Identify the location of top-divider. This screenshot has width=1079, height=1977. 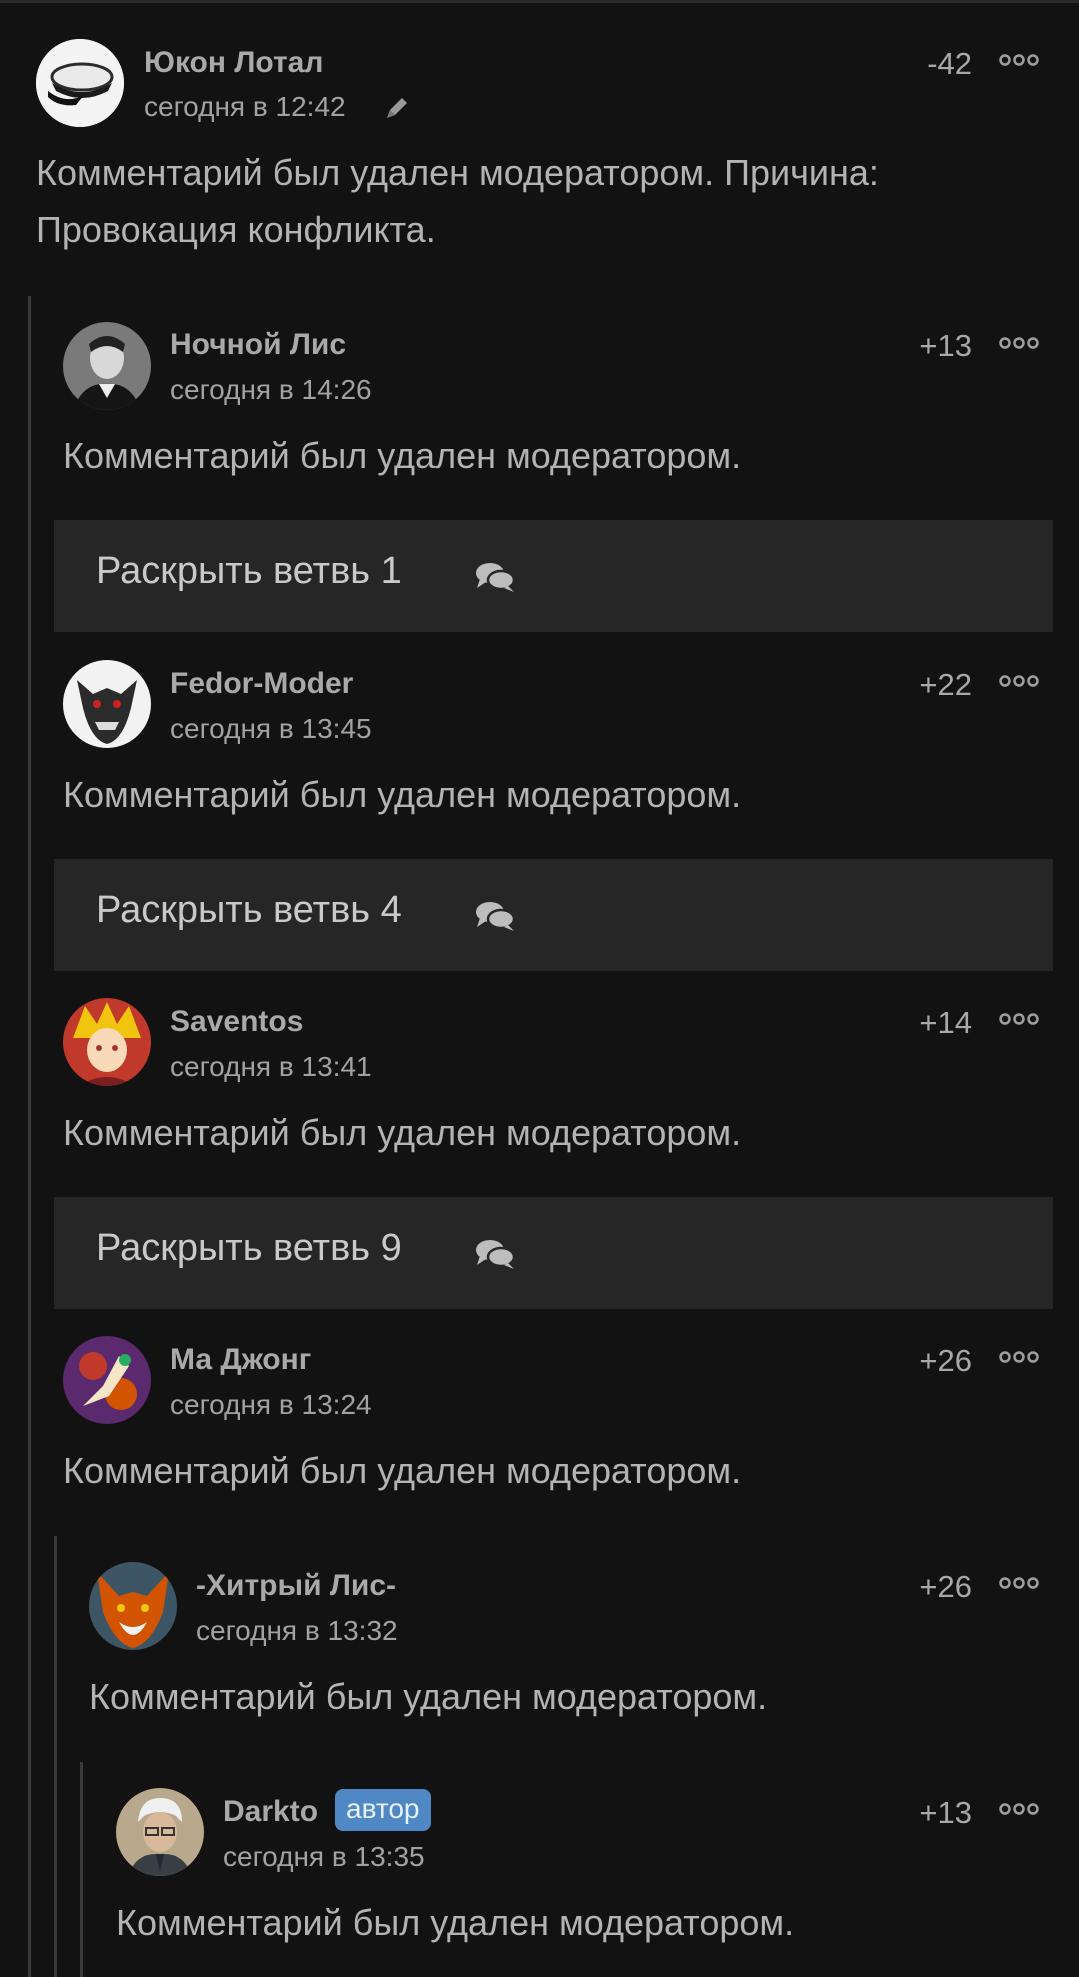
(539, 1).